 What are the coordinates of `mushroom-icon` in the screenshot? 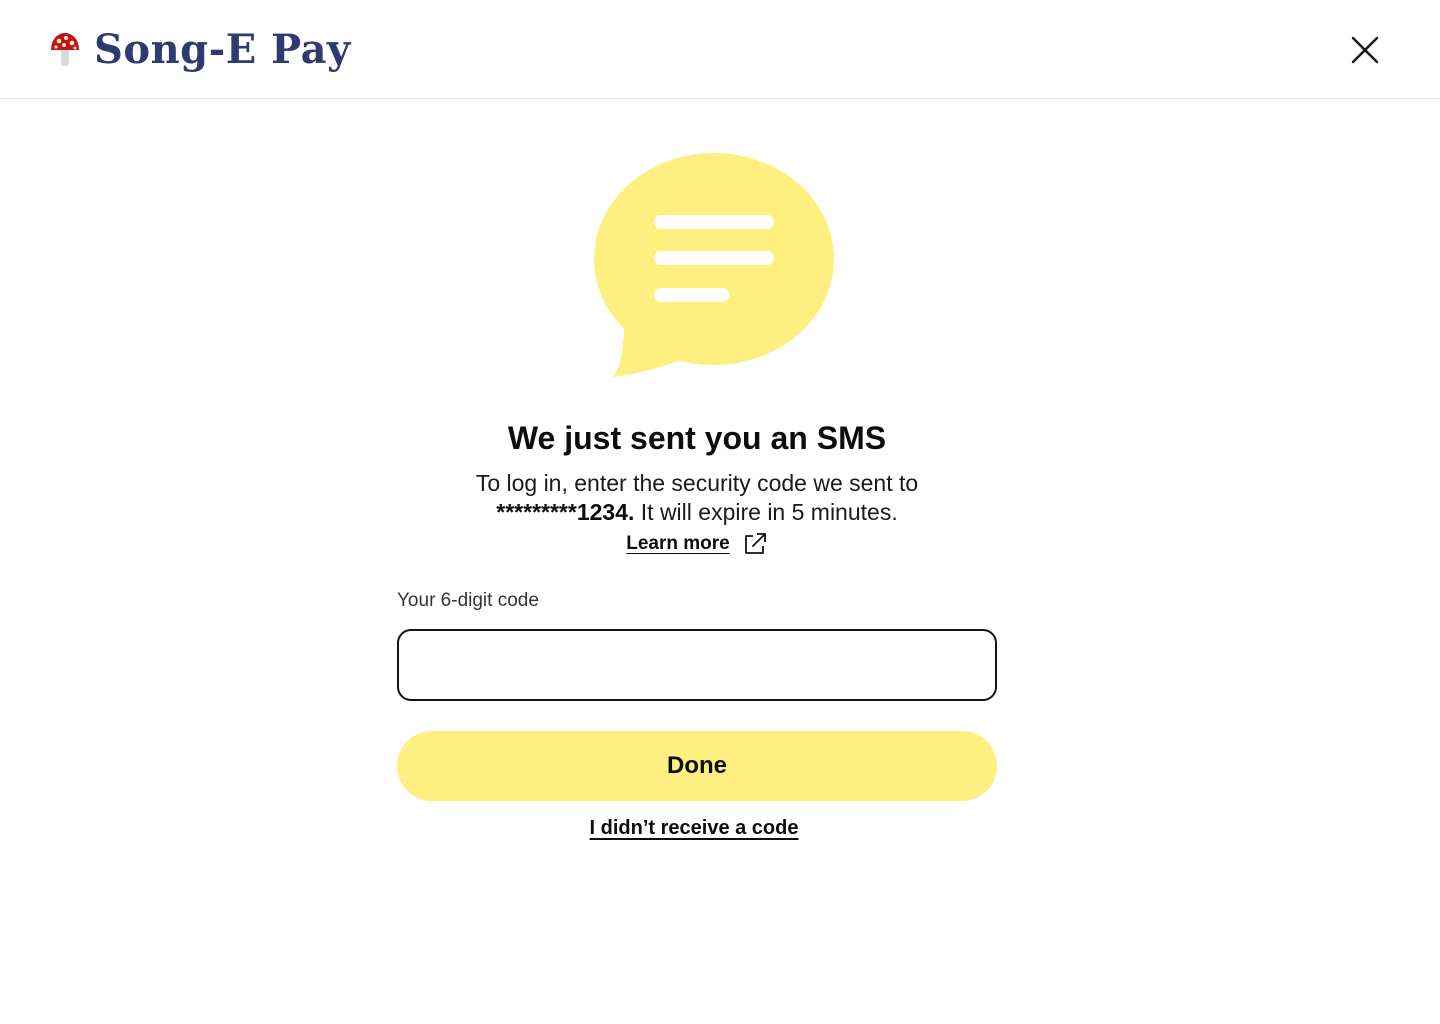 It's located at (65, 50).